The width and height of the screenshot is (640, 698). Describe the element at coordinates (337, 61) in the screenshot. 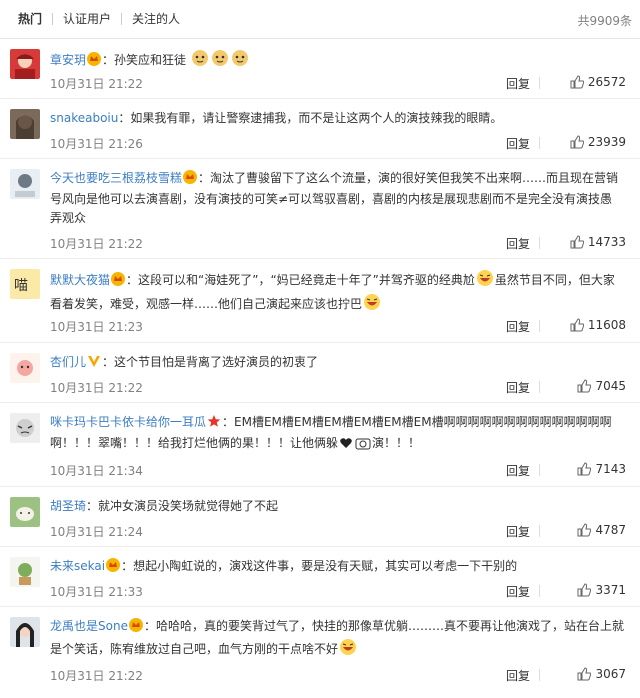

I see `comment-text: 章安玥 ：孙笑应和狂徒` at that location.